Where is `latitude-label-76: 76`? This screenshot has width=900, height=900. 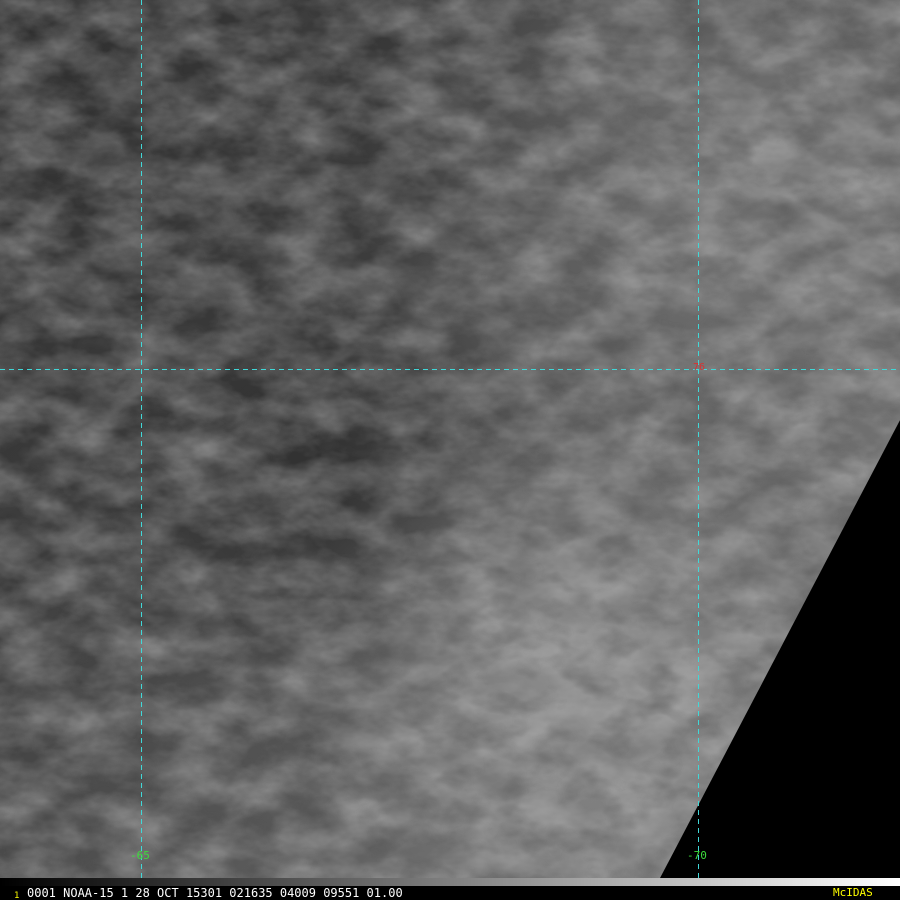
latitude-label-76: 76 is located at coordinates (699, 367).